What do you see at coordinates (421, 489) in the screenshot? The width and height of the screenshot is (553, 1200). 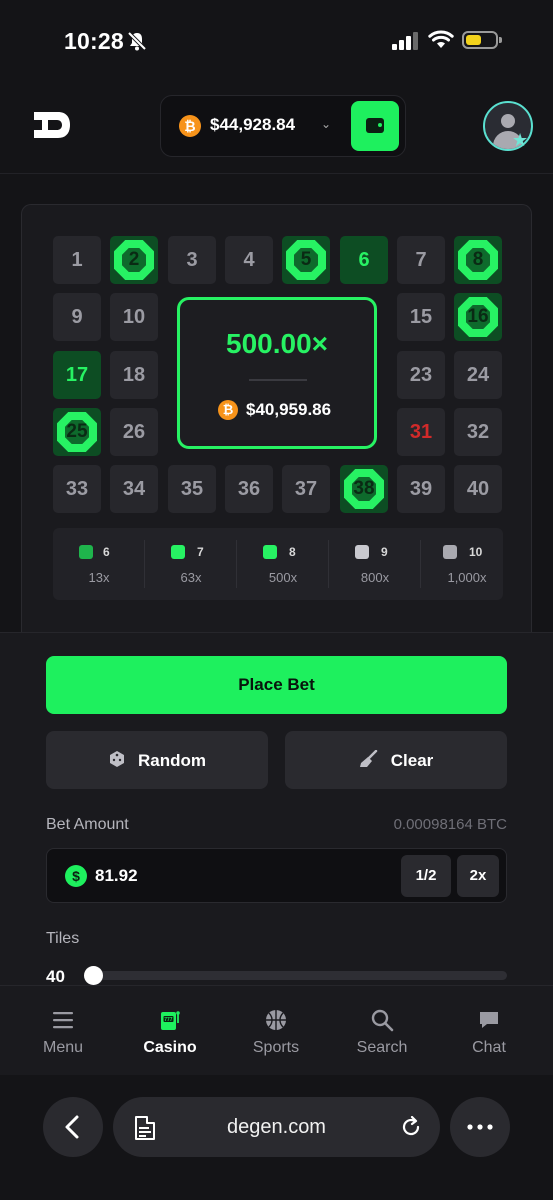 I see `keno-tile-39: 39` at bounding box center [421, 489].